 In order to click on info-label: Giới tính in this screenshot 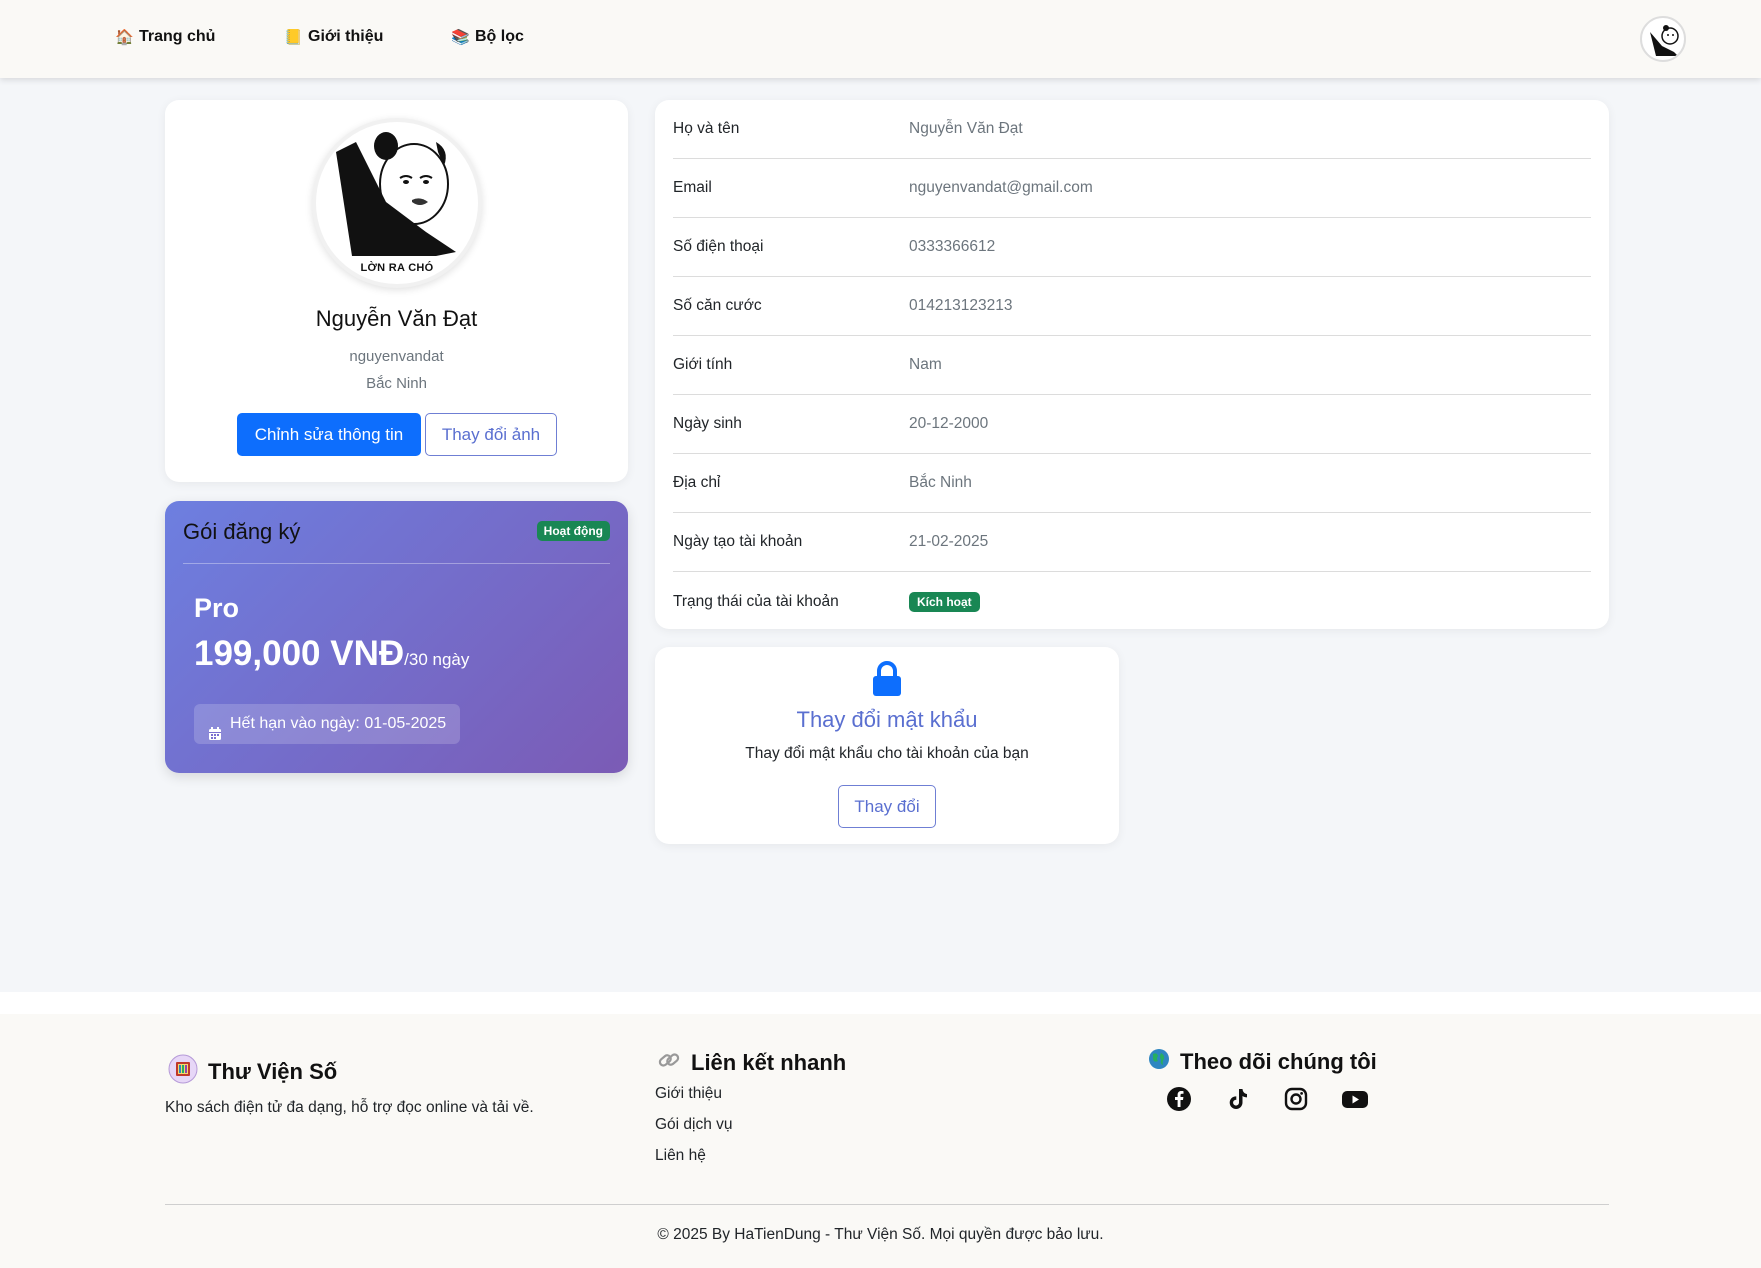, I will do `click(703, 364)`.